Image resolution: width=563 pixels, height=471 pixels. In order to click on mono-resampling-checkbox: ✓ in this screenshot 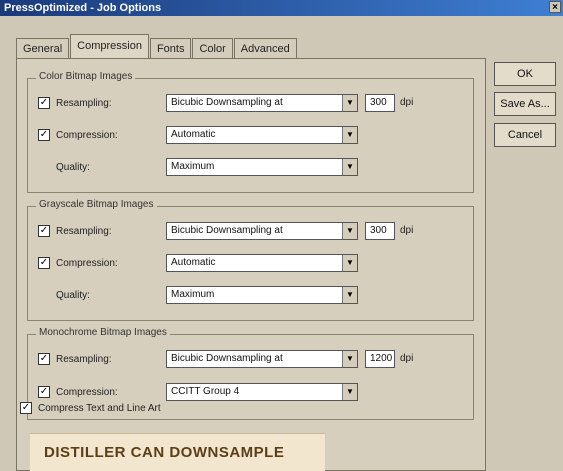, I will do `click(44, 359)`.